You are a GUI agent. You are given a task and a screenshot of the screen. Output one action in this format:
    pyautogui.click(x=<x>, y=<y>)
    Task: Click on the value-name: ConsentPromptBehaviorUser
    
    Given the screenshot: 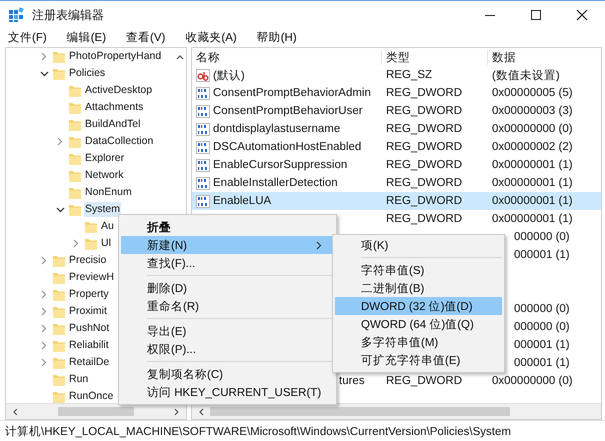 What is the action you would take?
    pyautogui.click(x=288, y=111)
    